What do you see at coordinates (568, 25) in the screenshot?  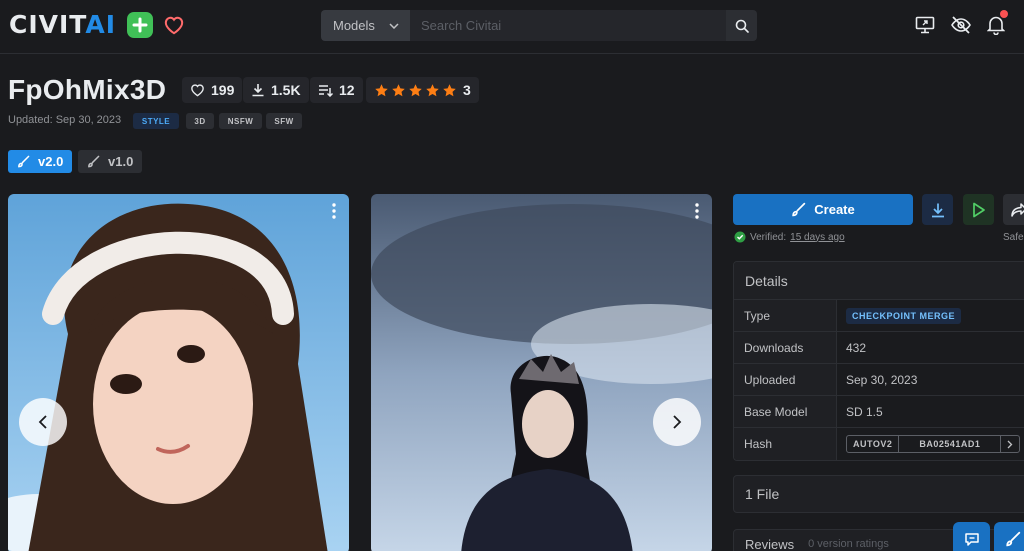 I see `search-input` at bounding box center [568, 25].